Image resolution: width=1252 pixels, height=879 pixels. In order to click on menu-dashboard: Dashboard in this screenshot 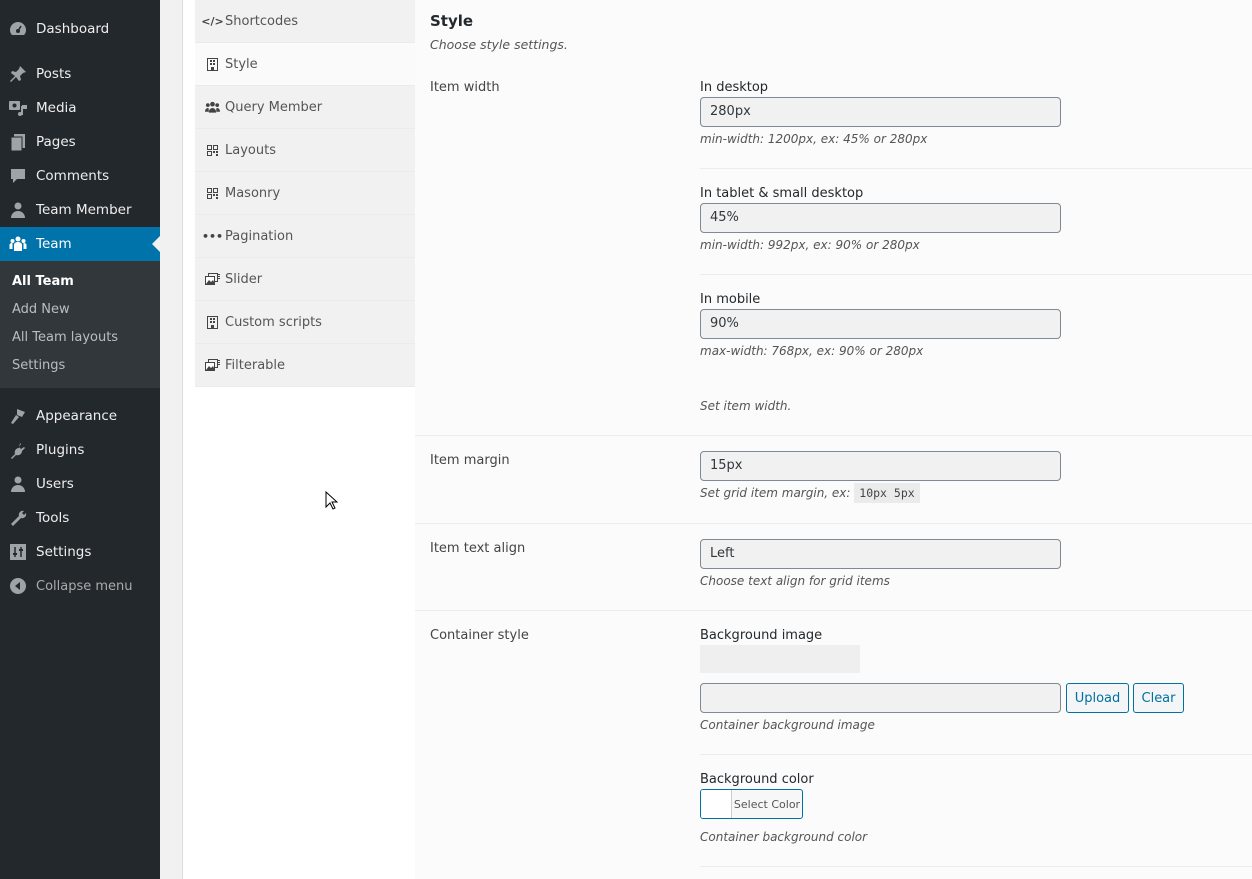, I will do `click(80, 29)`.